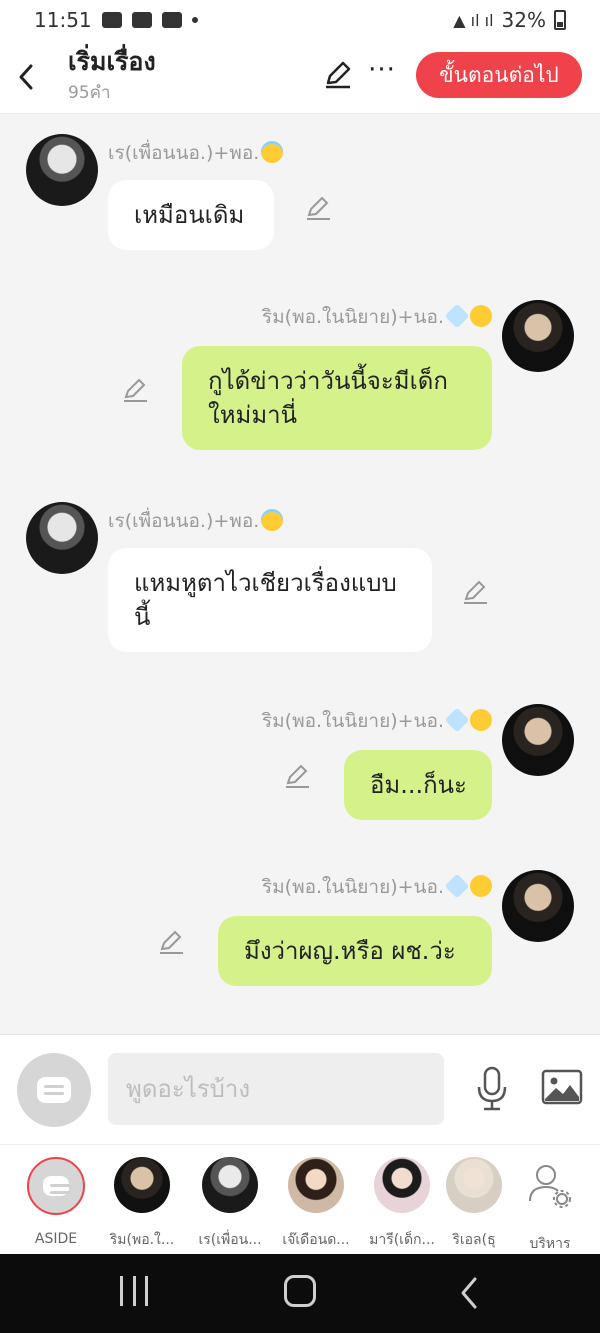 The height and width of the screenshot is (1333, 600). I want to click on message-bubble: เหมือนเดิม, so click(191, 215).